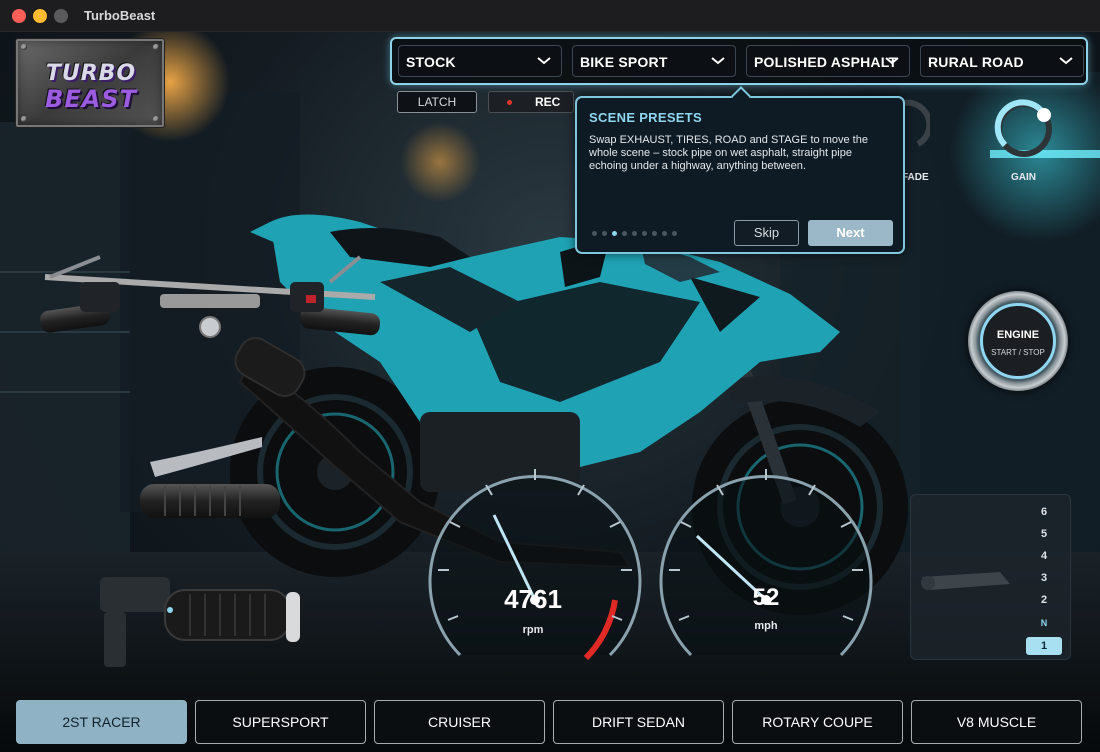 This screenshot has height=752, width=1100. What do you see at coordinates (1018, 352) in the screenshot?
I see `engine-button-subtitle: START / STOP` at bounding box center [1018, 352].